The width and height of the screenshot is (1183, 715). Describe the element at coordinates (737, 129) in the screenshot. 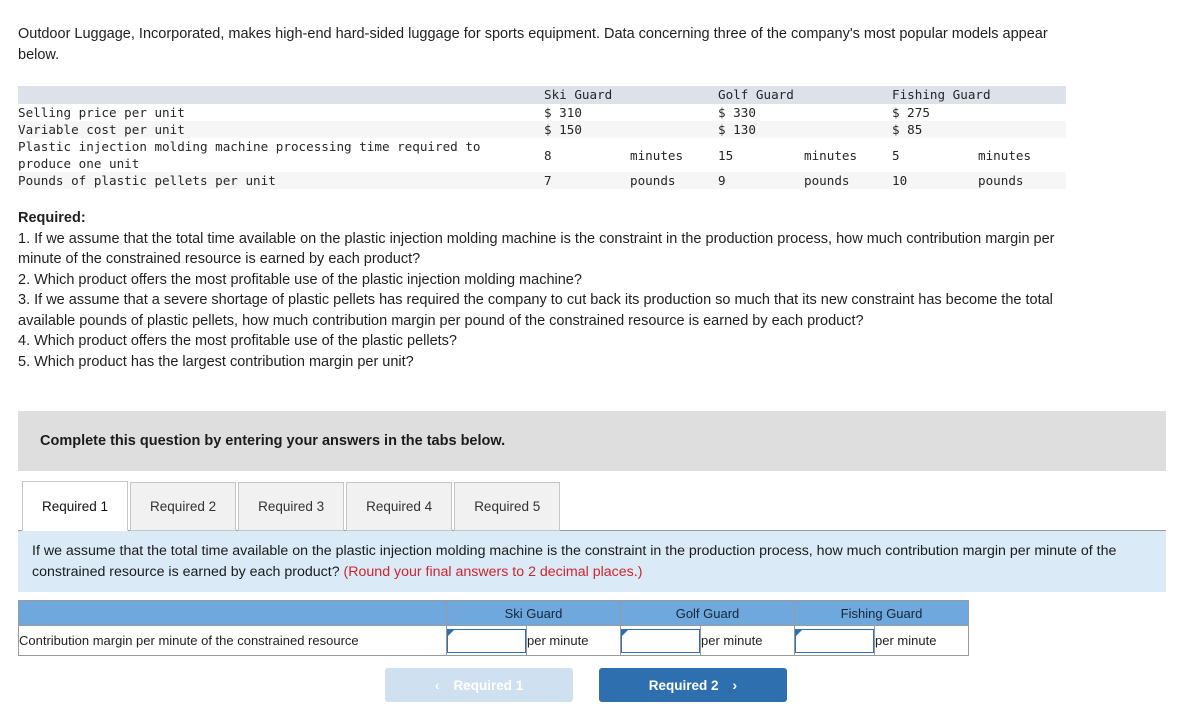

I see `cell-variable-cost-golf: $ 130` at that location.